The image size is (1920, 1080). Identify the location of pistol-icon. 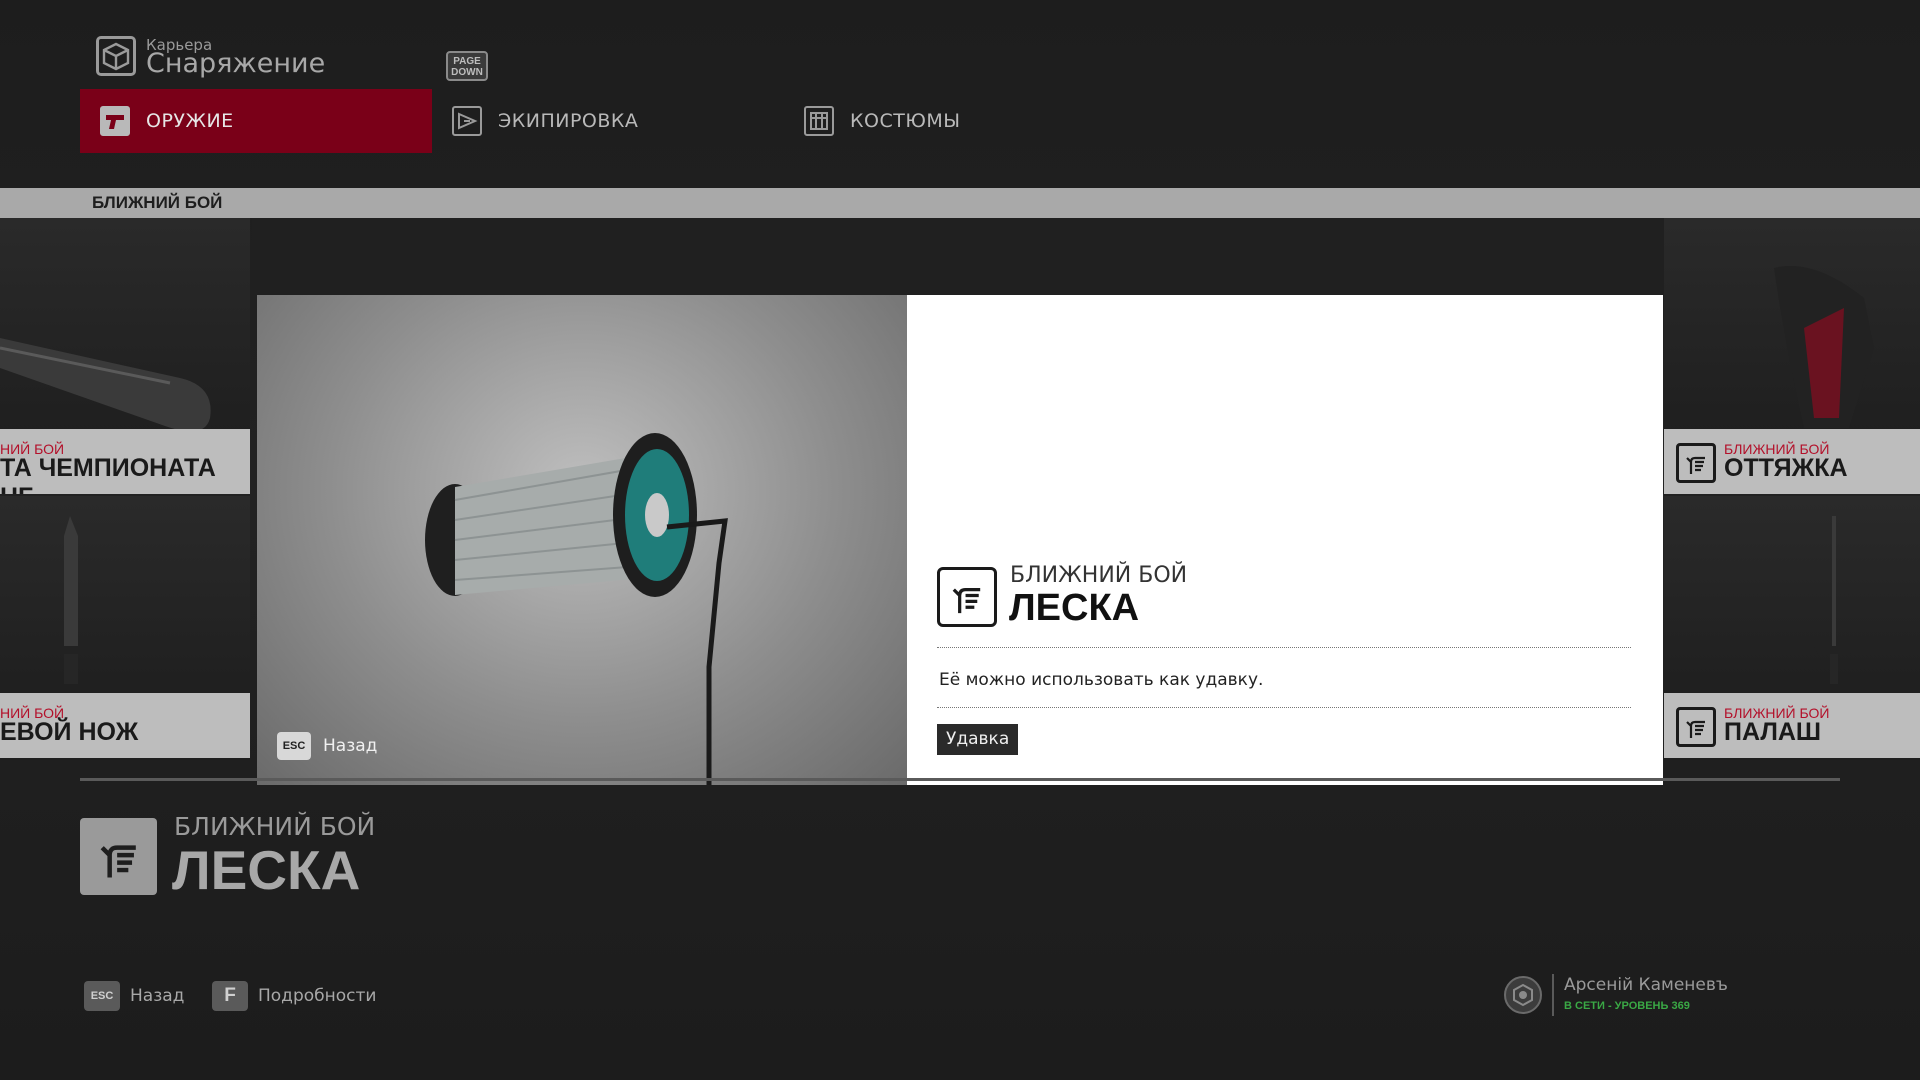
(115, 121).